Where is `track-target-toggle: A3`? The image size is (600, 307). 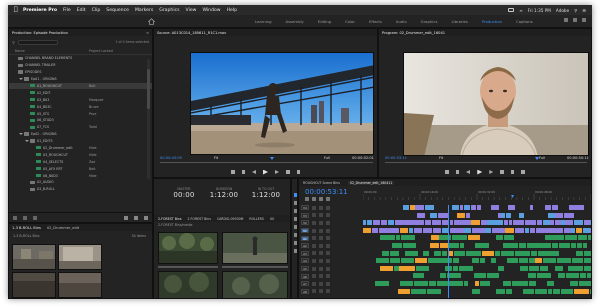
track-target-toggle: A3 is located at coordinates (305, 253).